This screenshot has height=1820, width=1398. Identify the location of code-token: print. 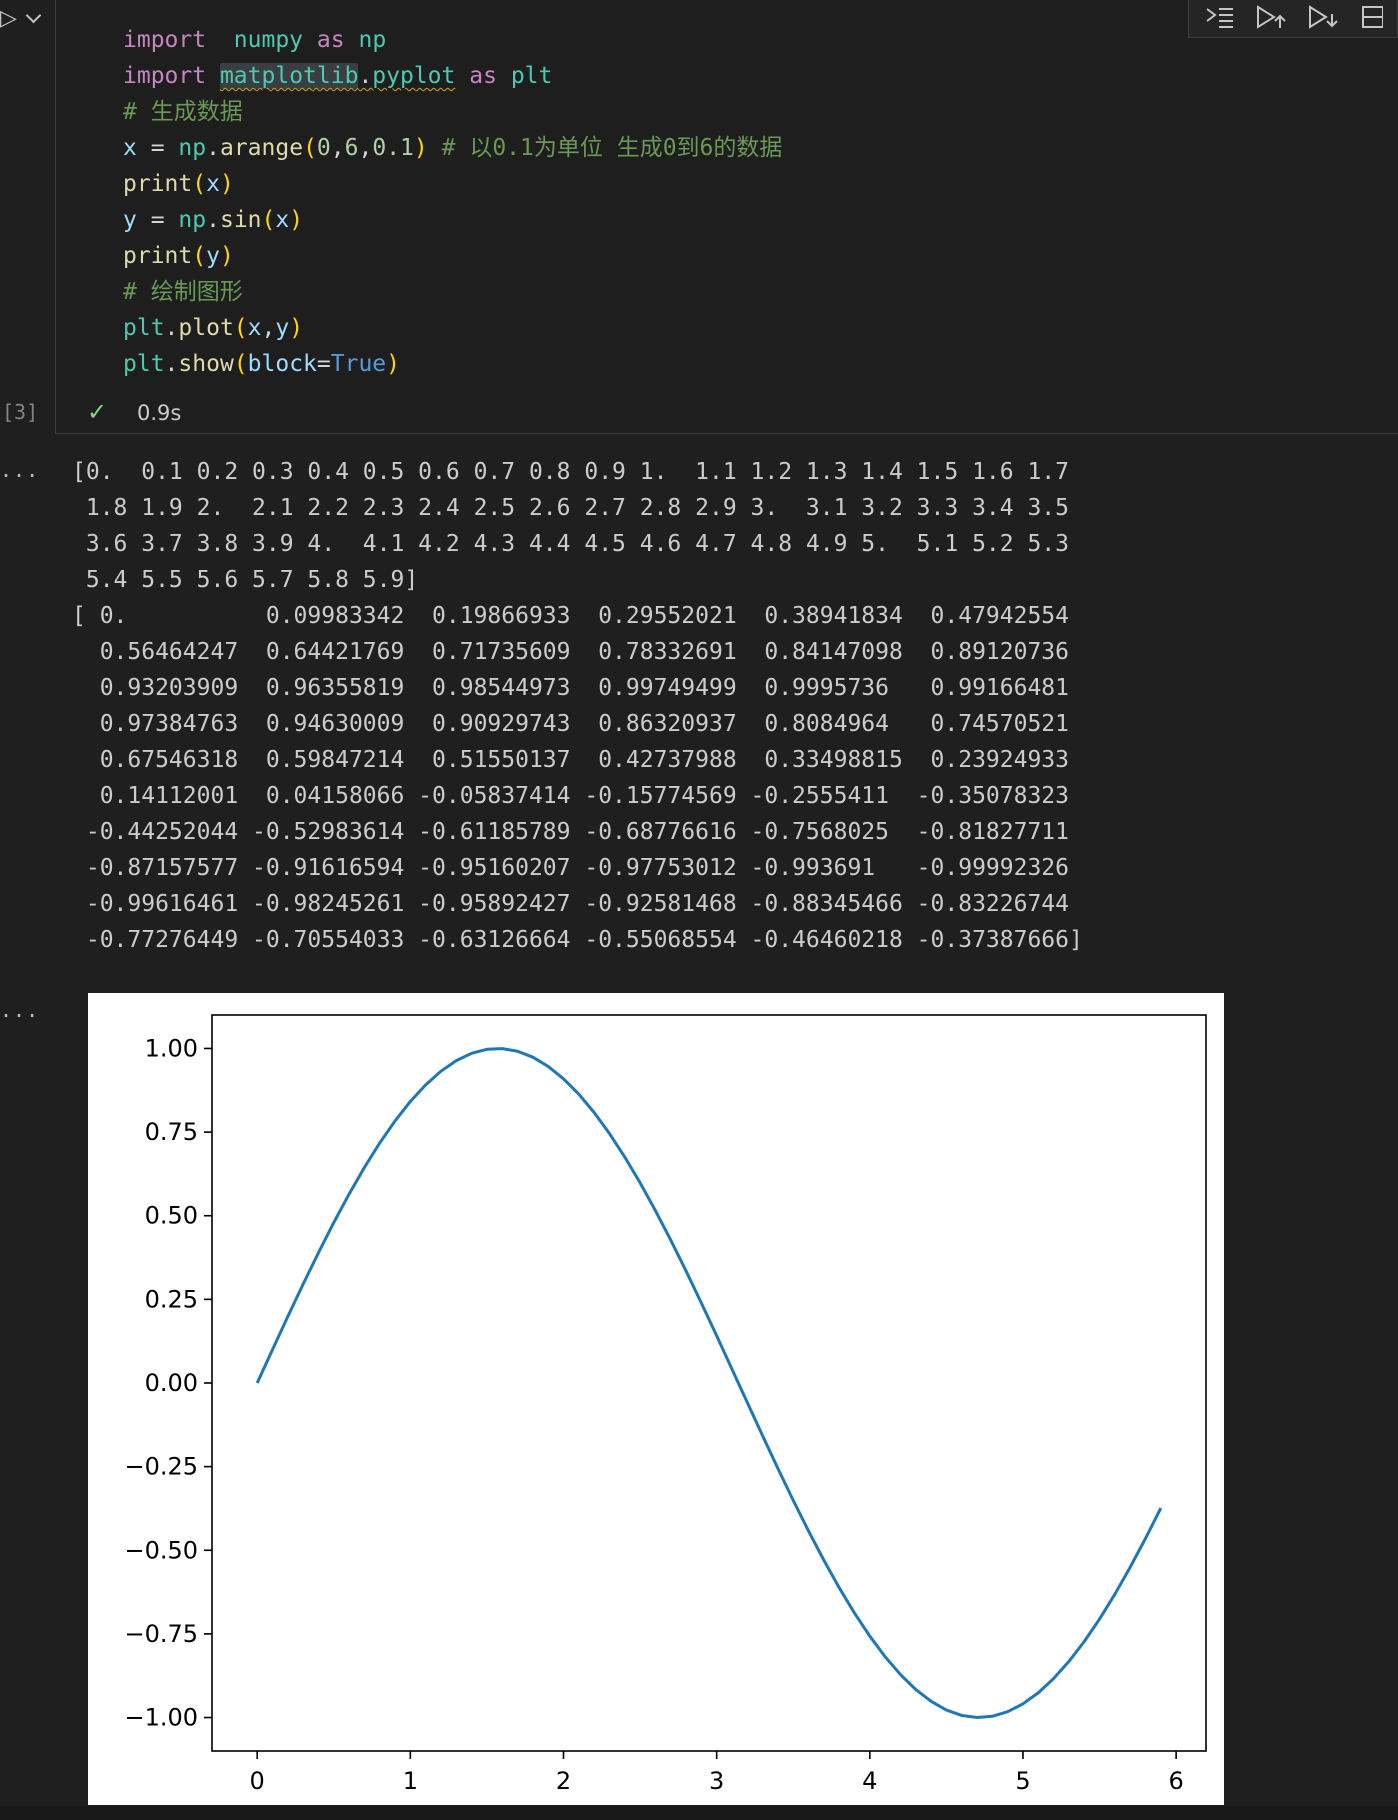
(158, 256).